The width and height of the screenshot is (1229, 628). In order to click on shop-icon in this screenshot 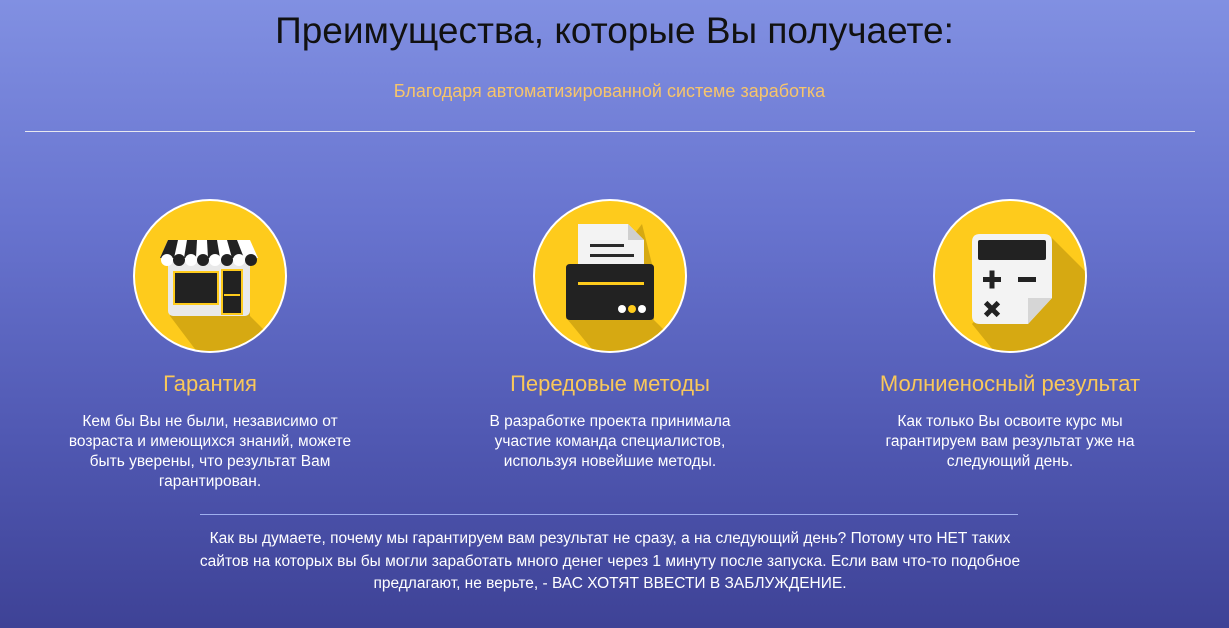, I will do `click(210, 276)`.